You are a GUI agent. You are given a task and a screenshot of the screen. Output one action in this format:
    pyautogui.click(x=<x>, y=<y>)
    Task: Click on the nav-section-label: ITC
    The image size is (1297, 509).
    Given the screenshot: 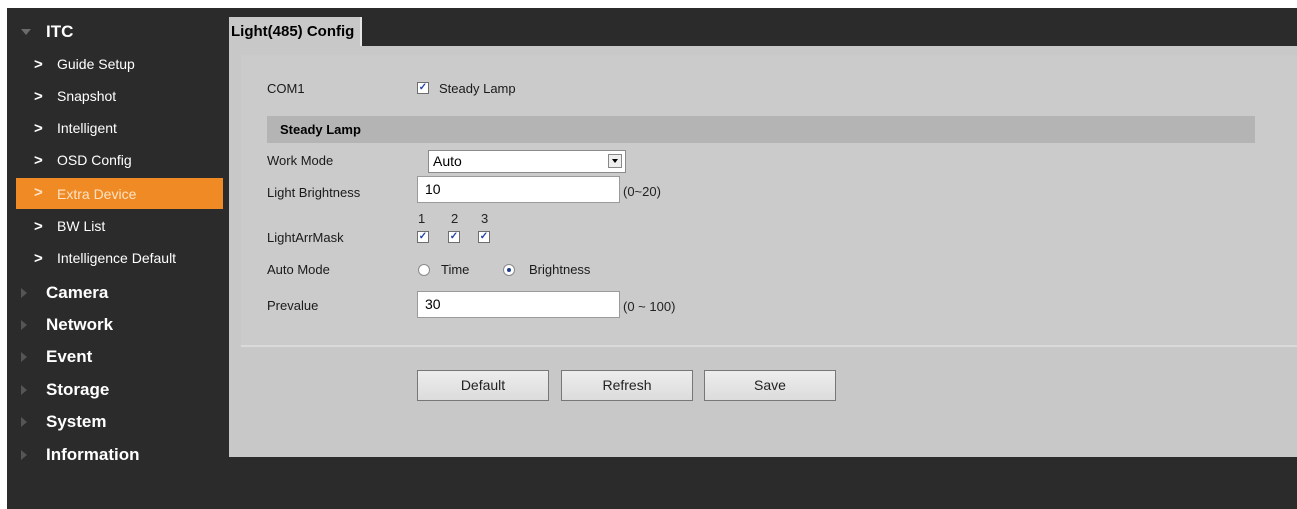 What is the action you would take?
    pyautogui.click(x=60, y=31)
    